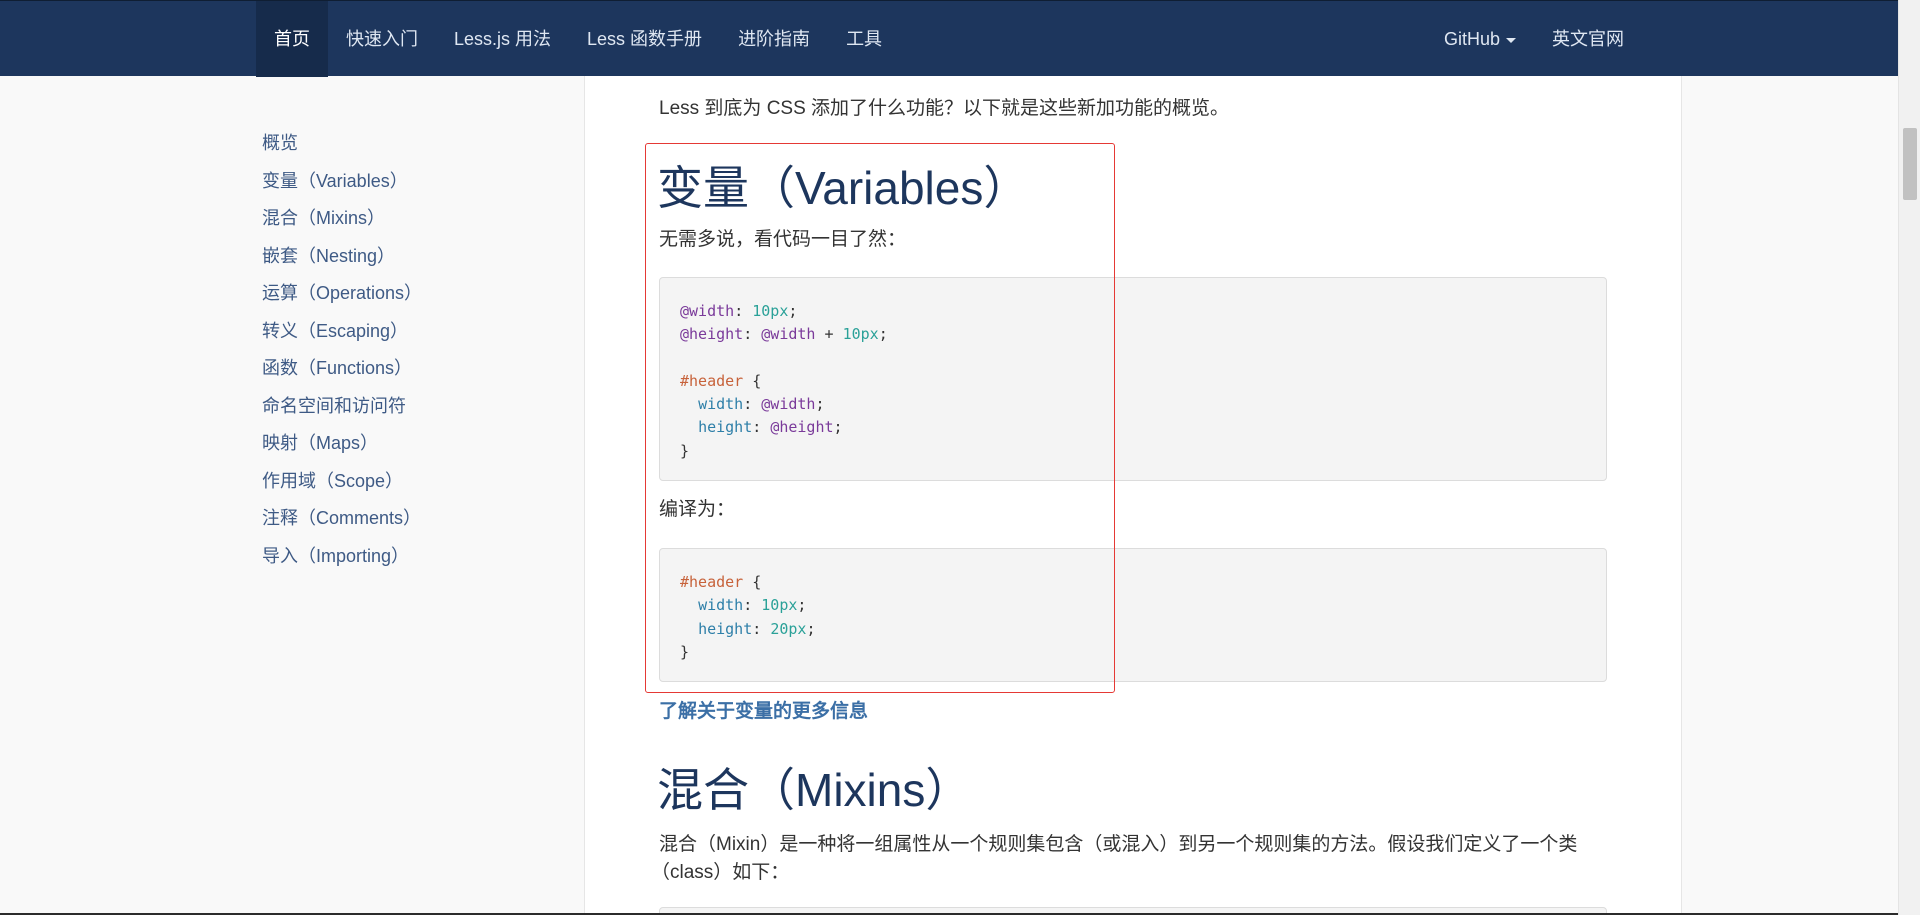  Describe the element at coordinates (412, 297) in the screenshot. I see `sidebar-item-operations: 运算（Operations）` at that location.